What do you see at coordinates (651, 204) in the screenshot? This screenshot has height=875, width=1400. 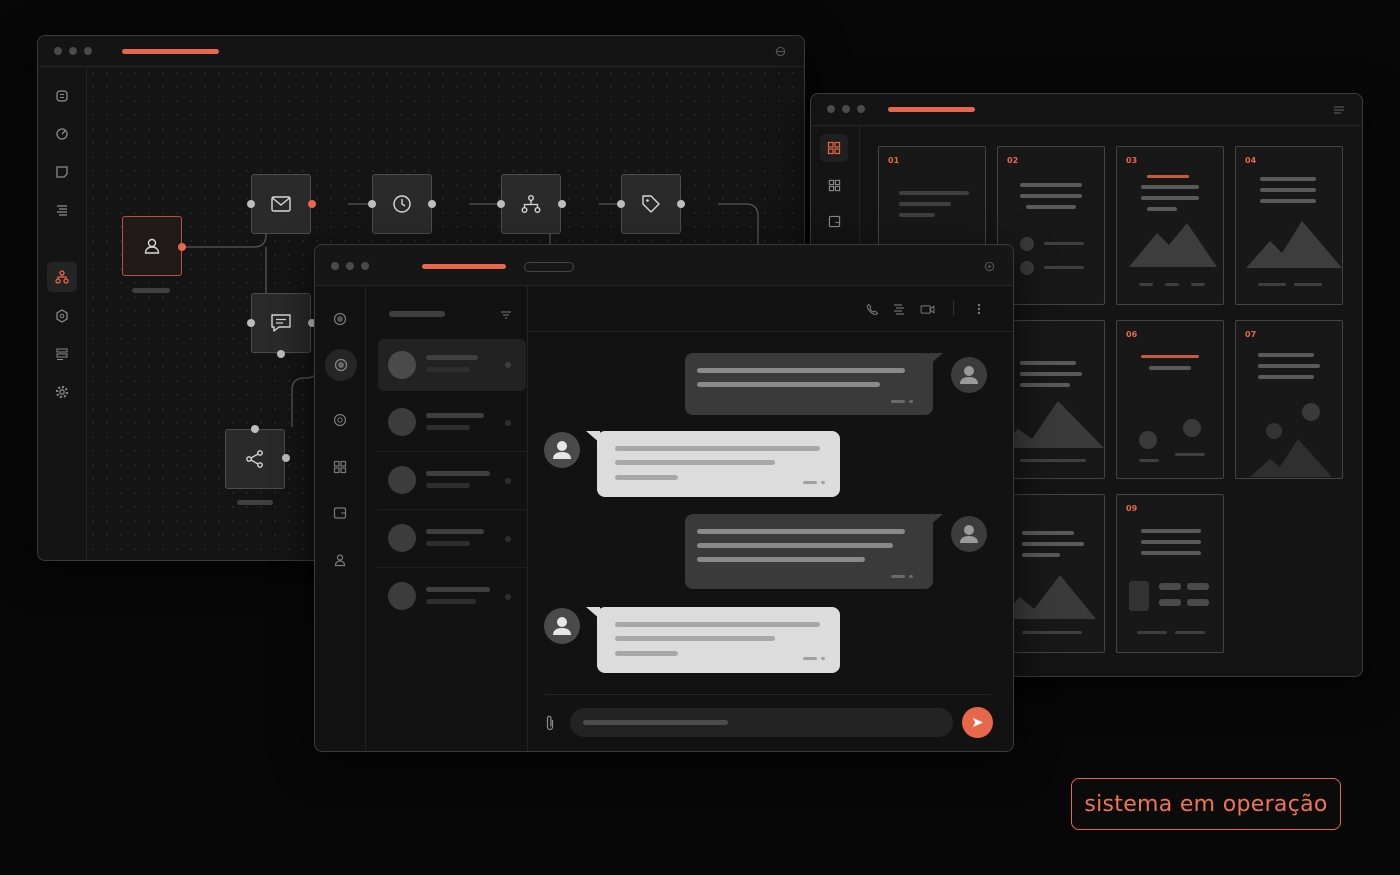 I see `tag-node` at bounding box center [651, 204].